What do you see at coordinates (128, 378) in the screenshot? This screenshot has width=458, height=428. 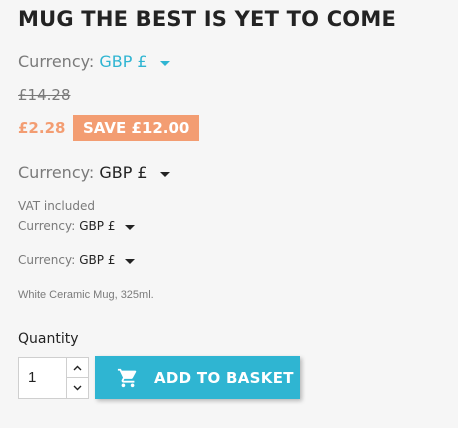 I see `shopping-cart-icon` at bounding box center [128, 378].